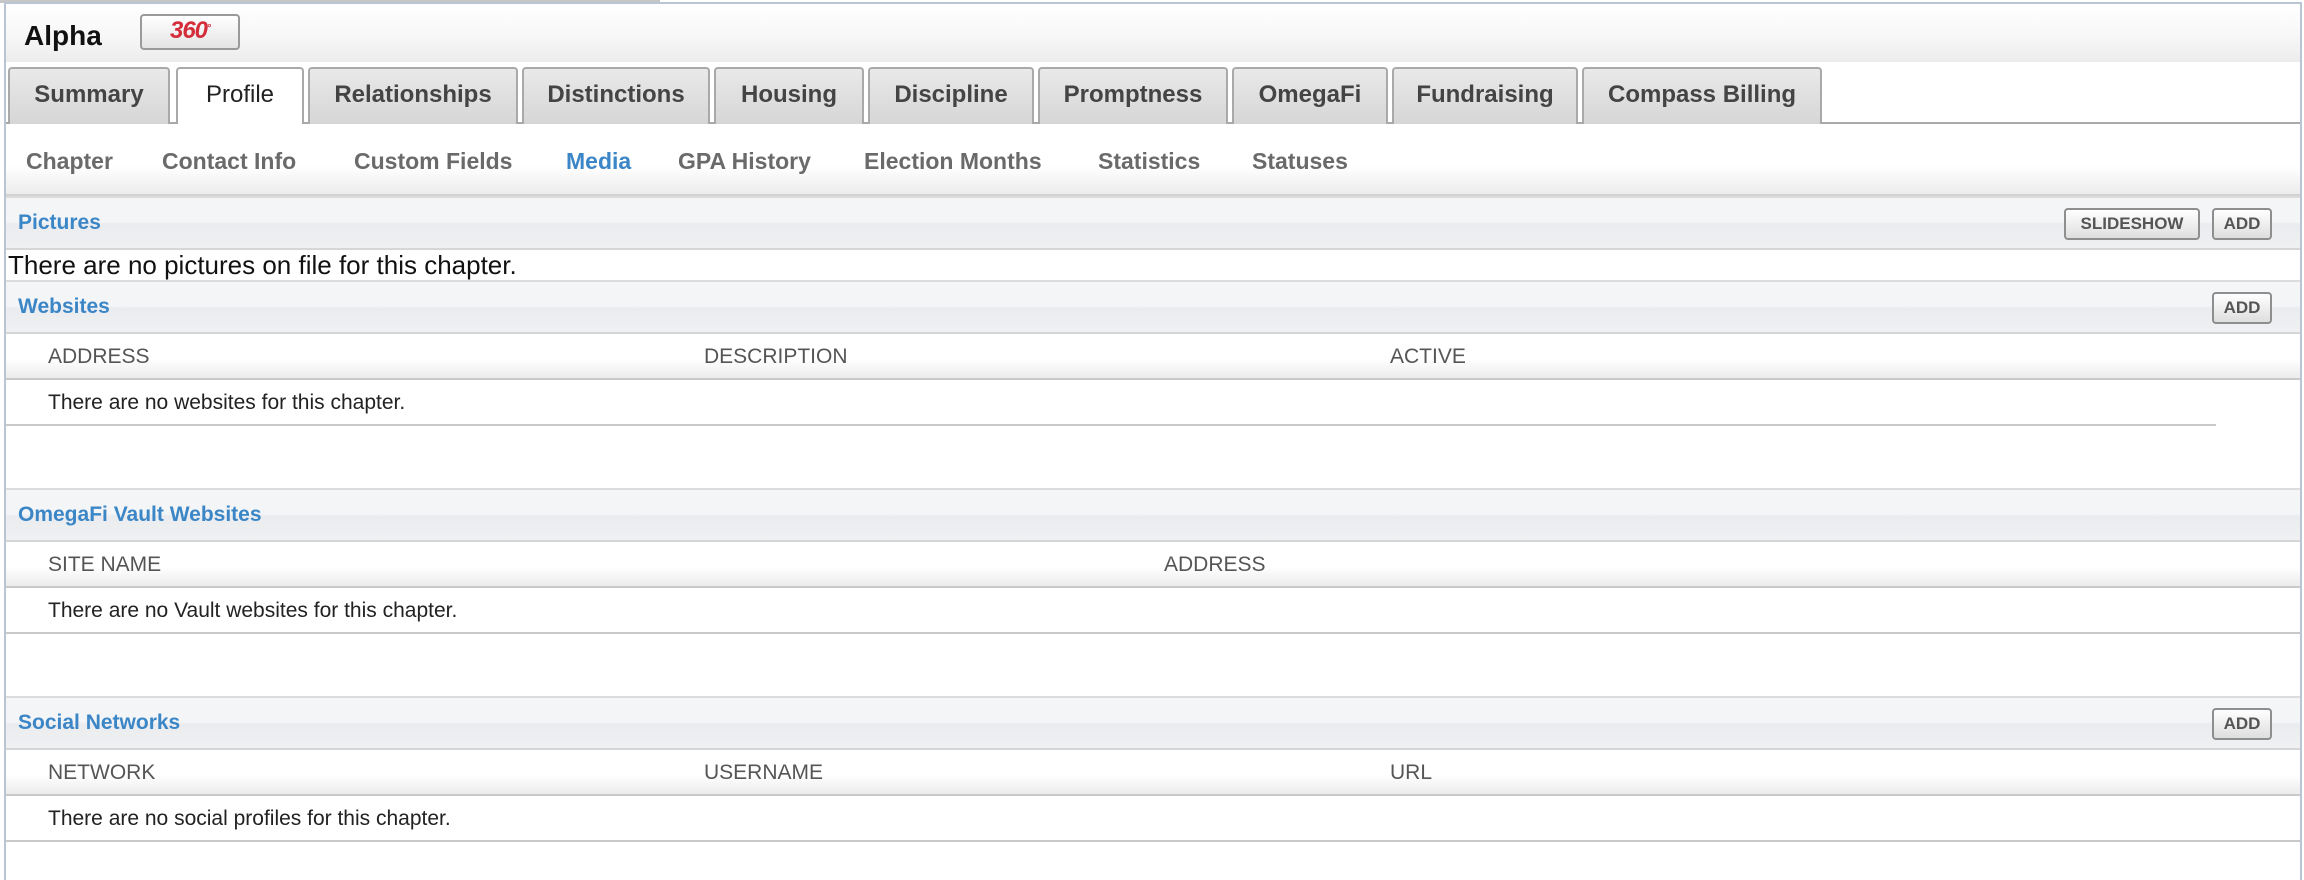 This screenshot has height=880, width=2304. I want to click on websites-empty-message: There are no websites for this chapter., so click(227, 402).